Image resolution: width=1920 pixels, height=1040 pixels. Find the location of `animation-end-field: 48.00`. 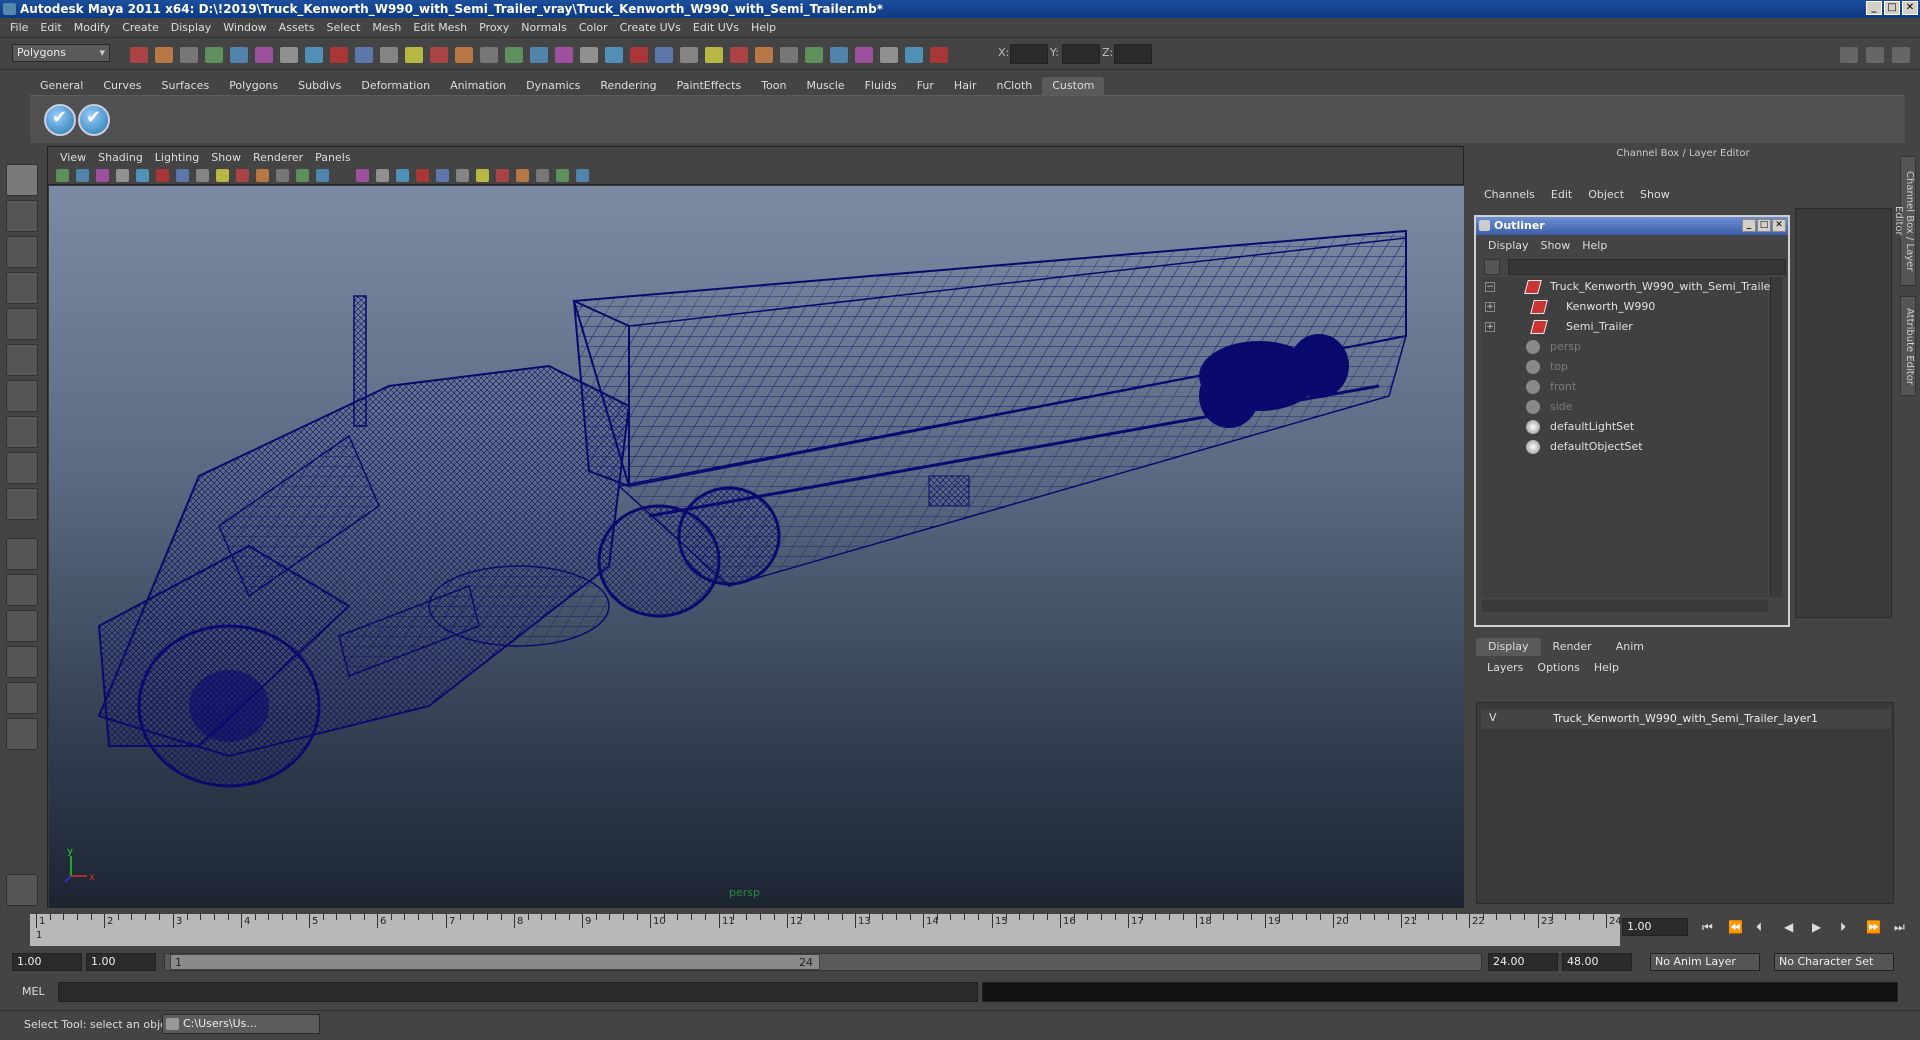

animation-end-field: 48.00 is located at coordinates (1597, 962).